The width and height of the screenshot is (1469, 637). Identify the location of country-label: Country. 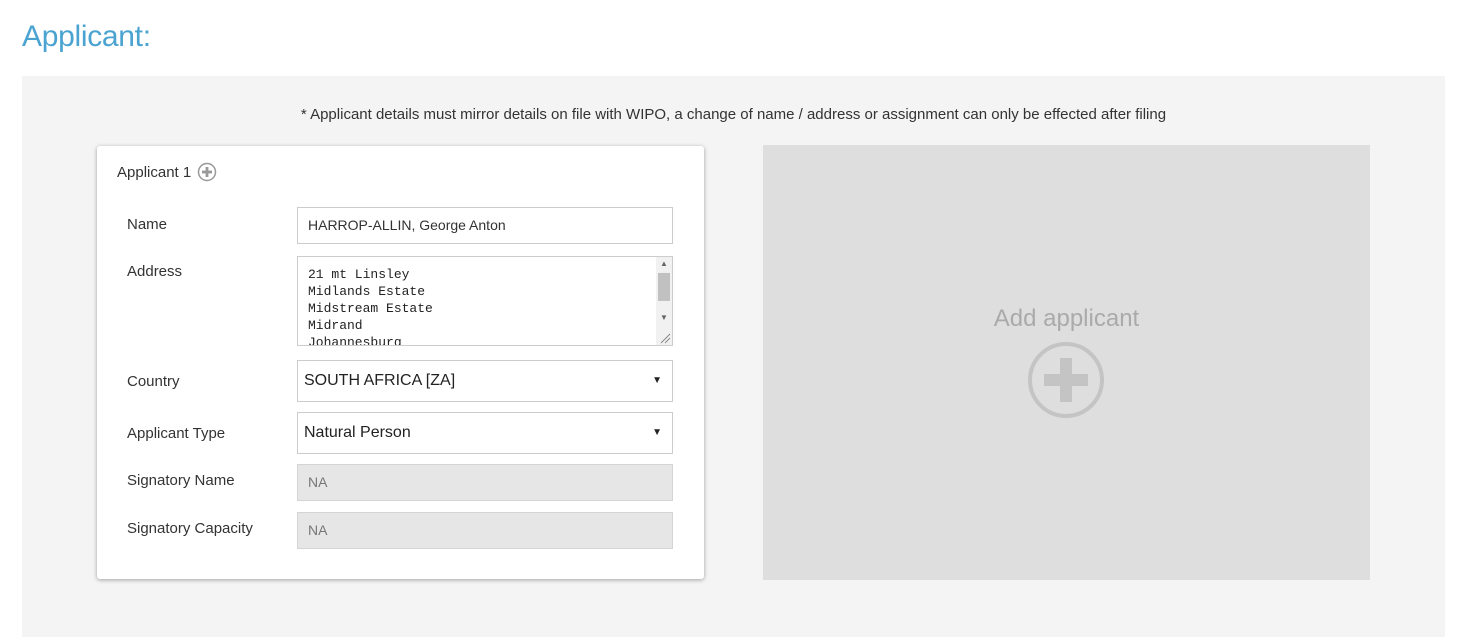
(153, 381).